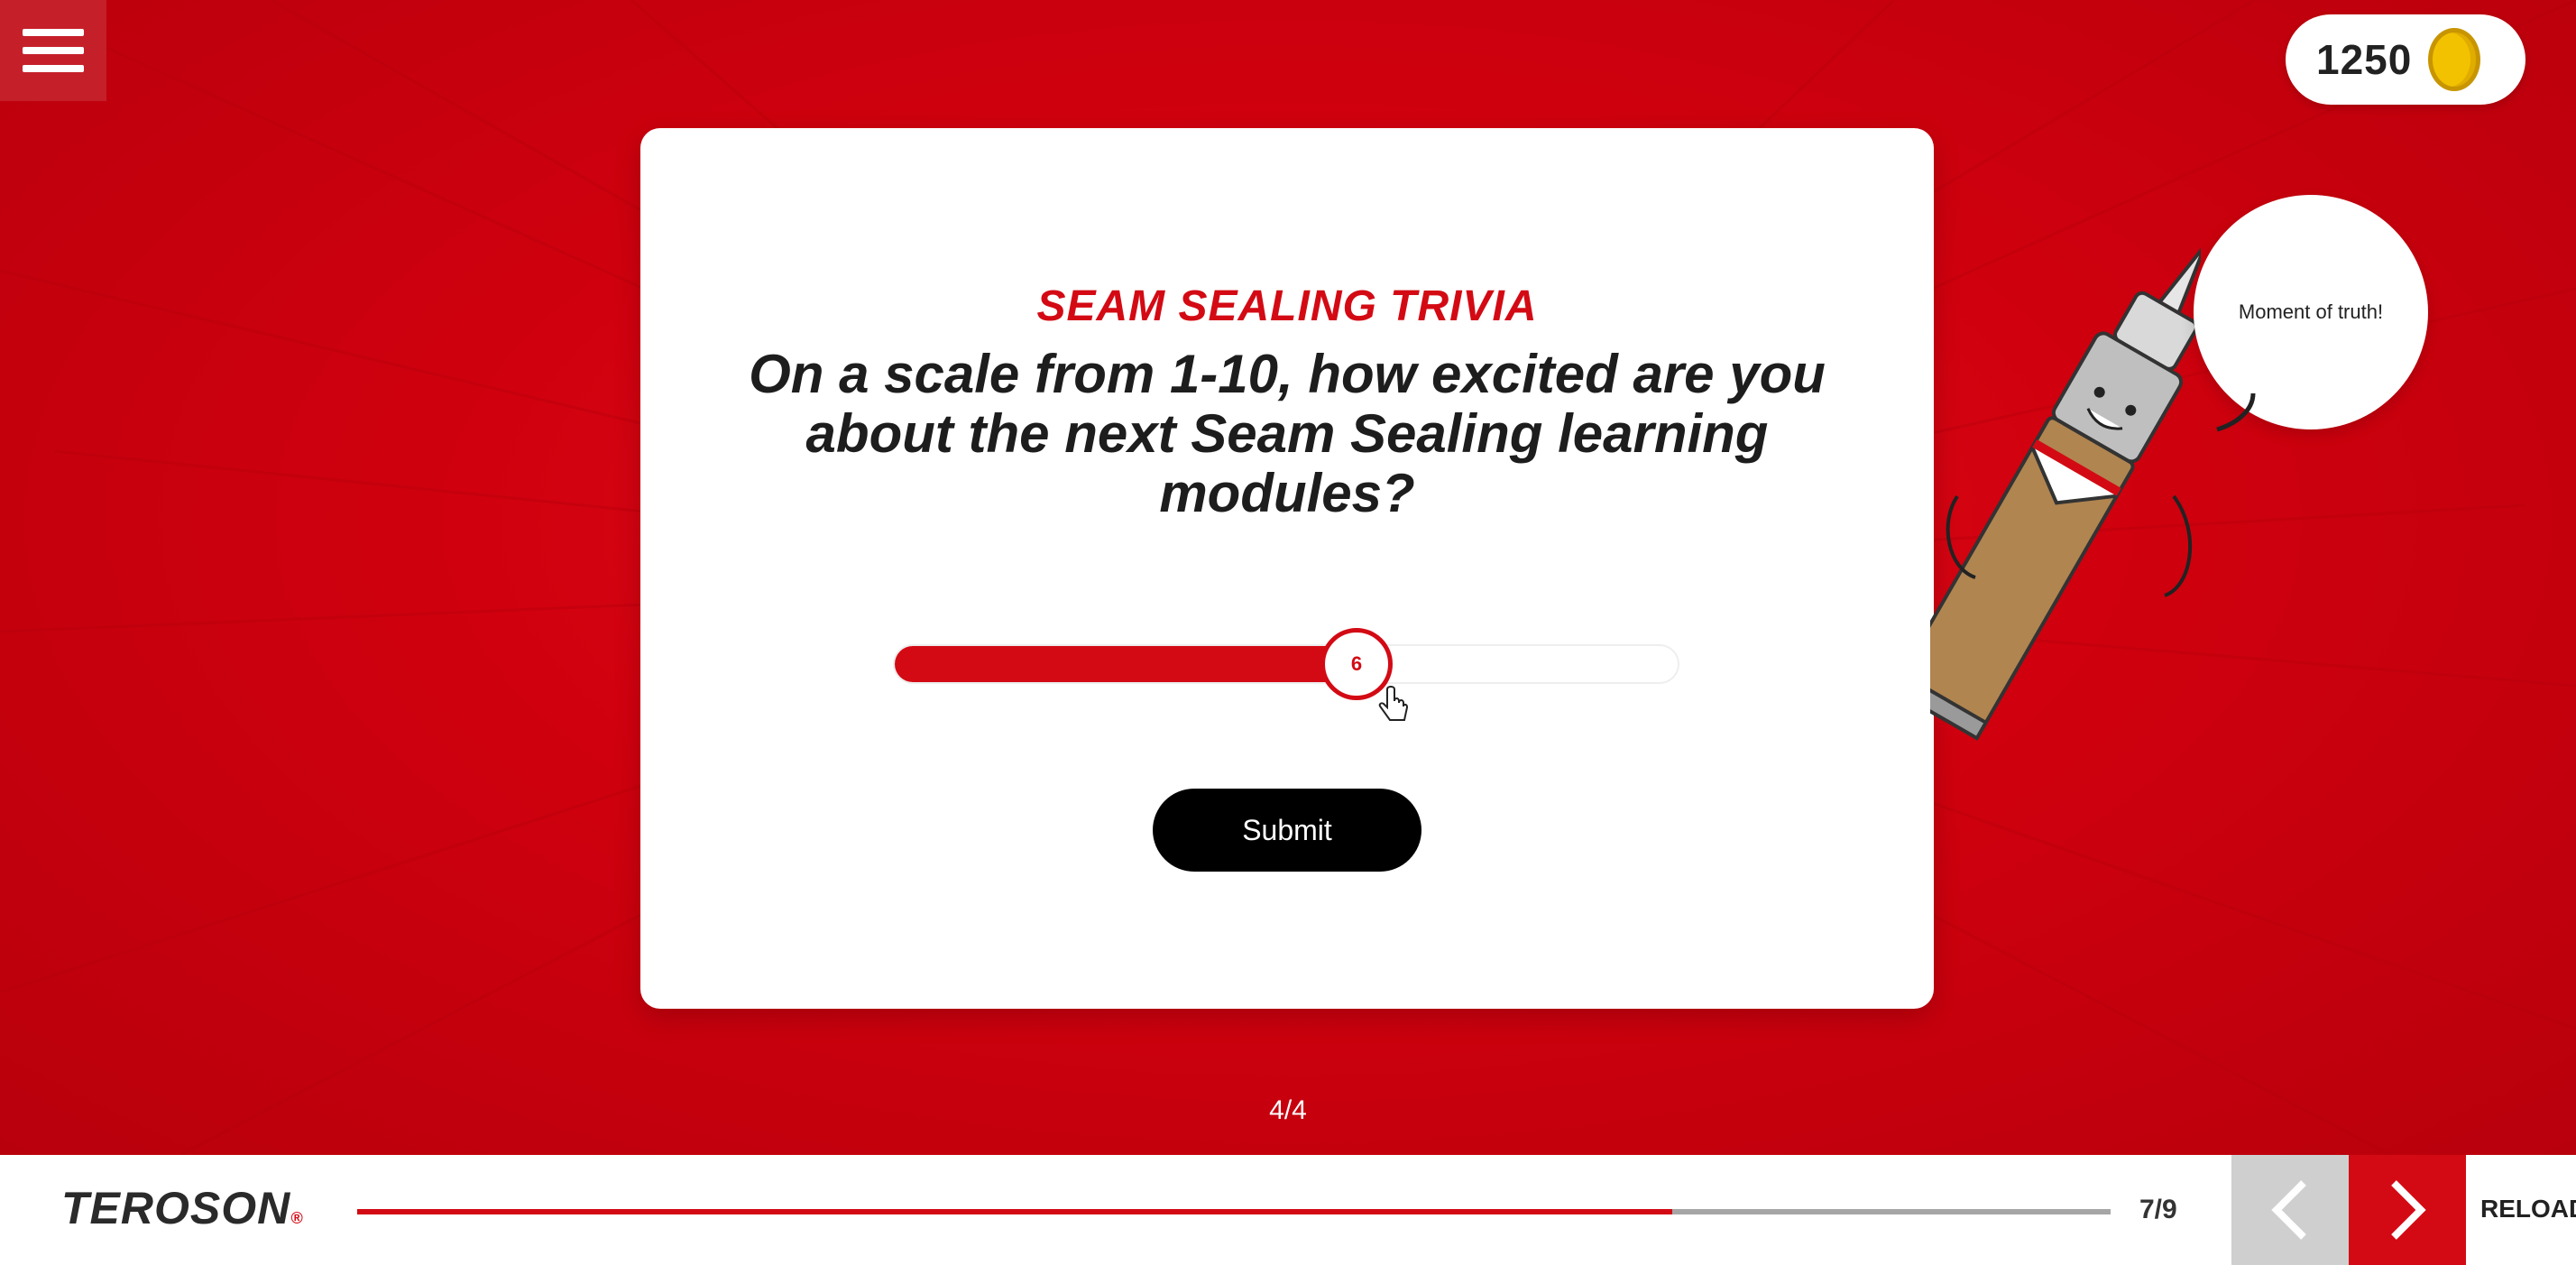 This screenshot has width=2576, height=1265. What do you see at coordinates (2065, 492) in the screenshot?
I see `sealant-tube-mascot` at bounding box center [2065, 492].